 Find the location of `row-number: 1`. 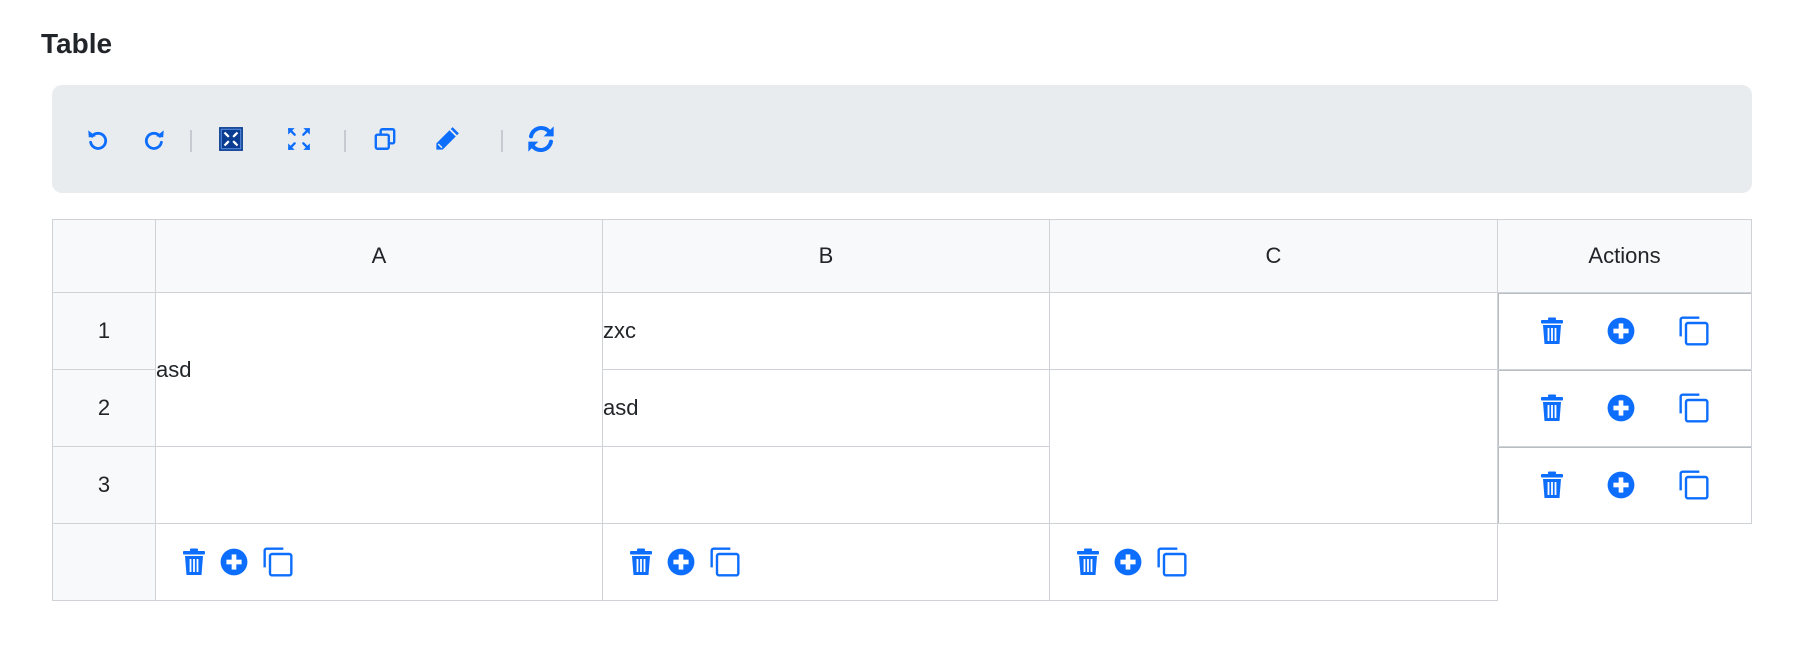

row-number: 1 is located at coordinates (104, 331).